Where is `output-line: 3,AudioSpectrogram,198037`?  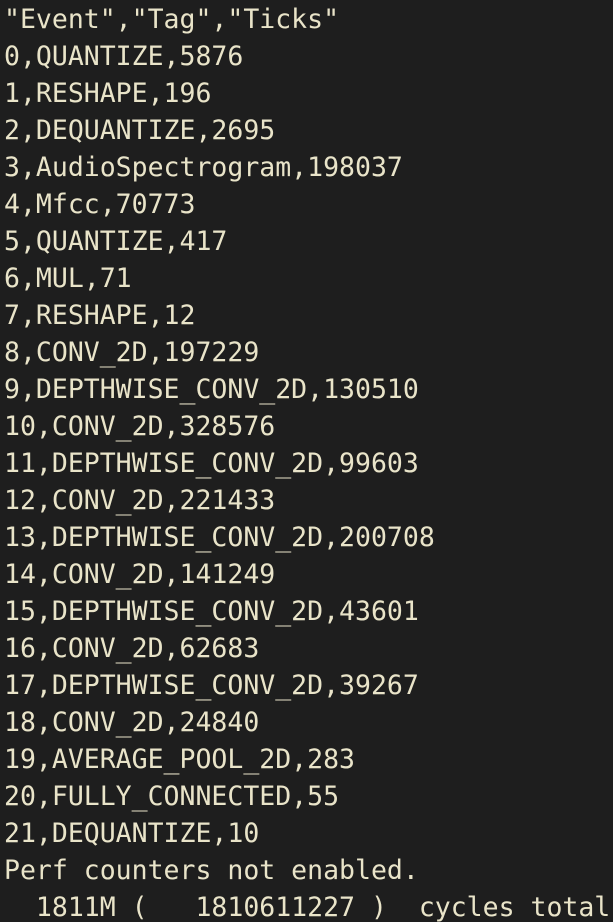
output-line: 3,AudioSpectrogram,198037 is located at coordinates (203, 167).